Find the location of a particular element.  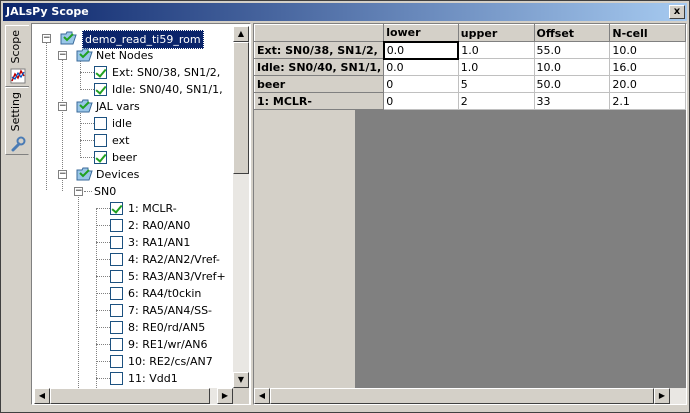

tree-group-sn0: − SN0 is located at coordinates (133, 191).